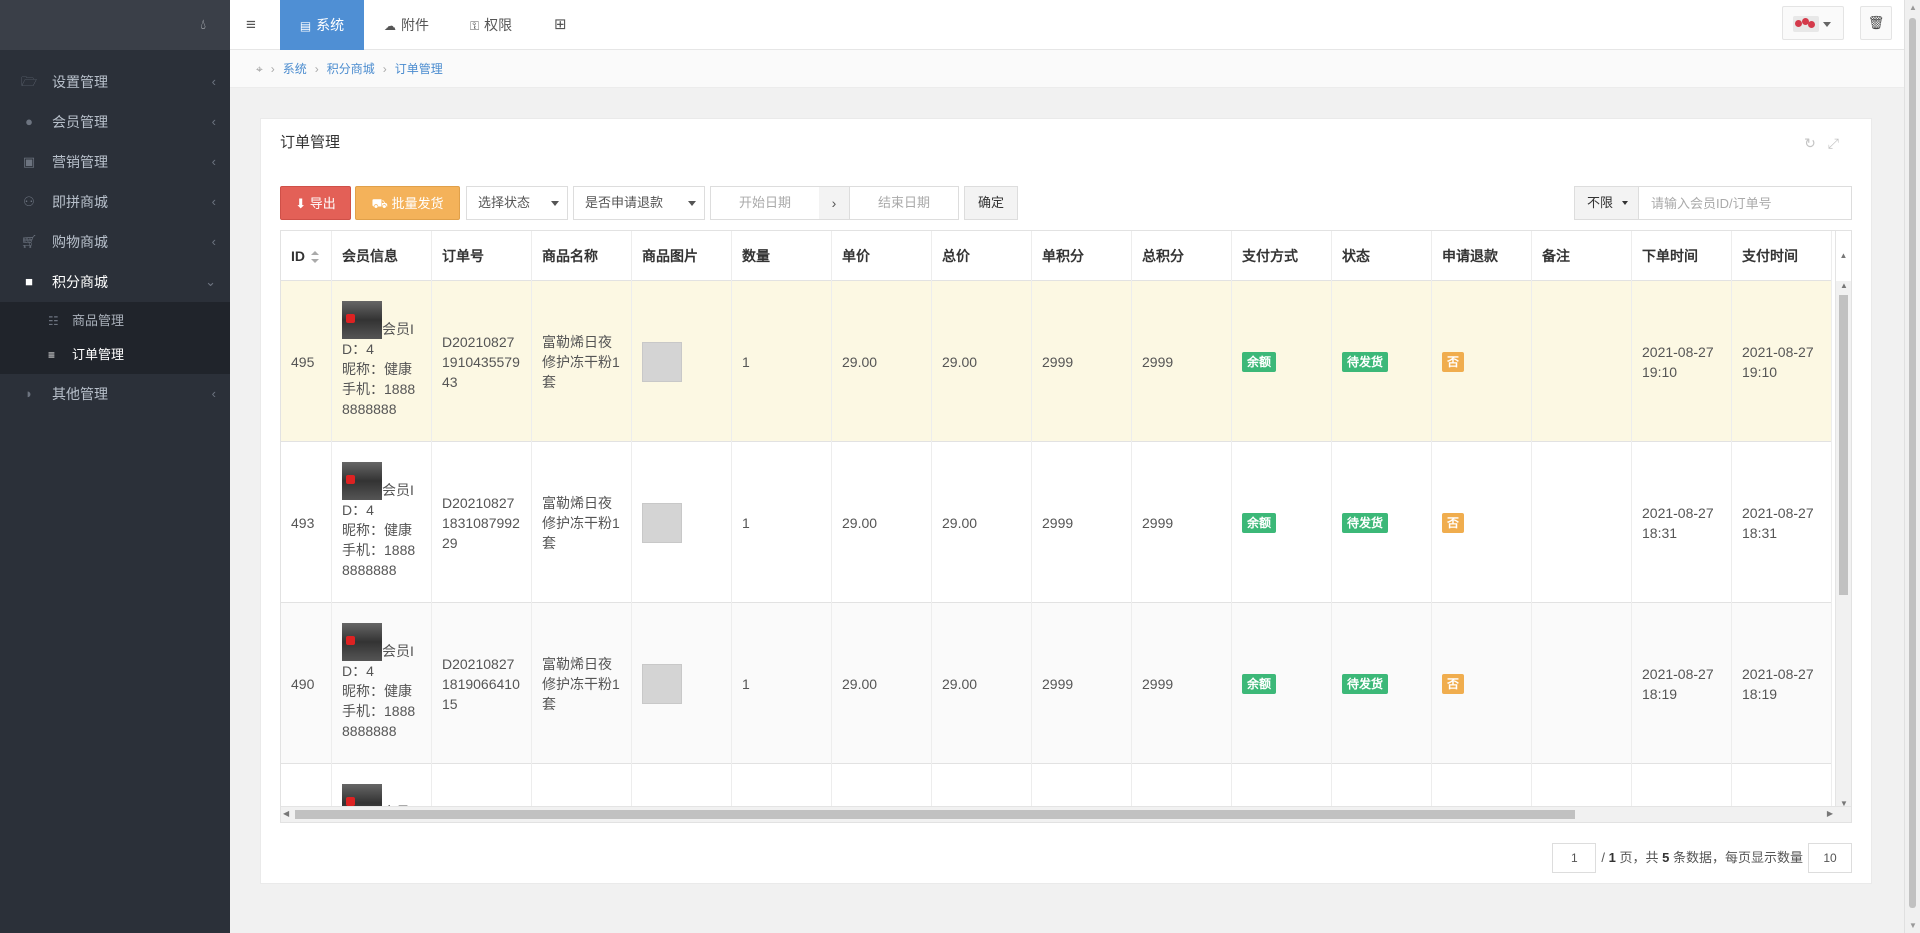 This screenshot has width=1920, height=933. Describe the element at coordinates (1843, 256) in the screenshot. I see `scroll-up-icon: ▲` at that location.